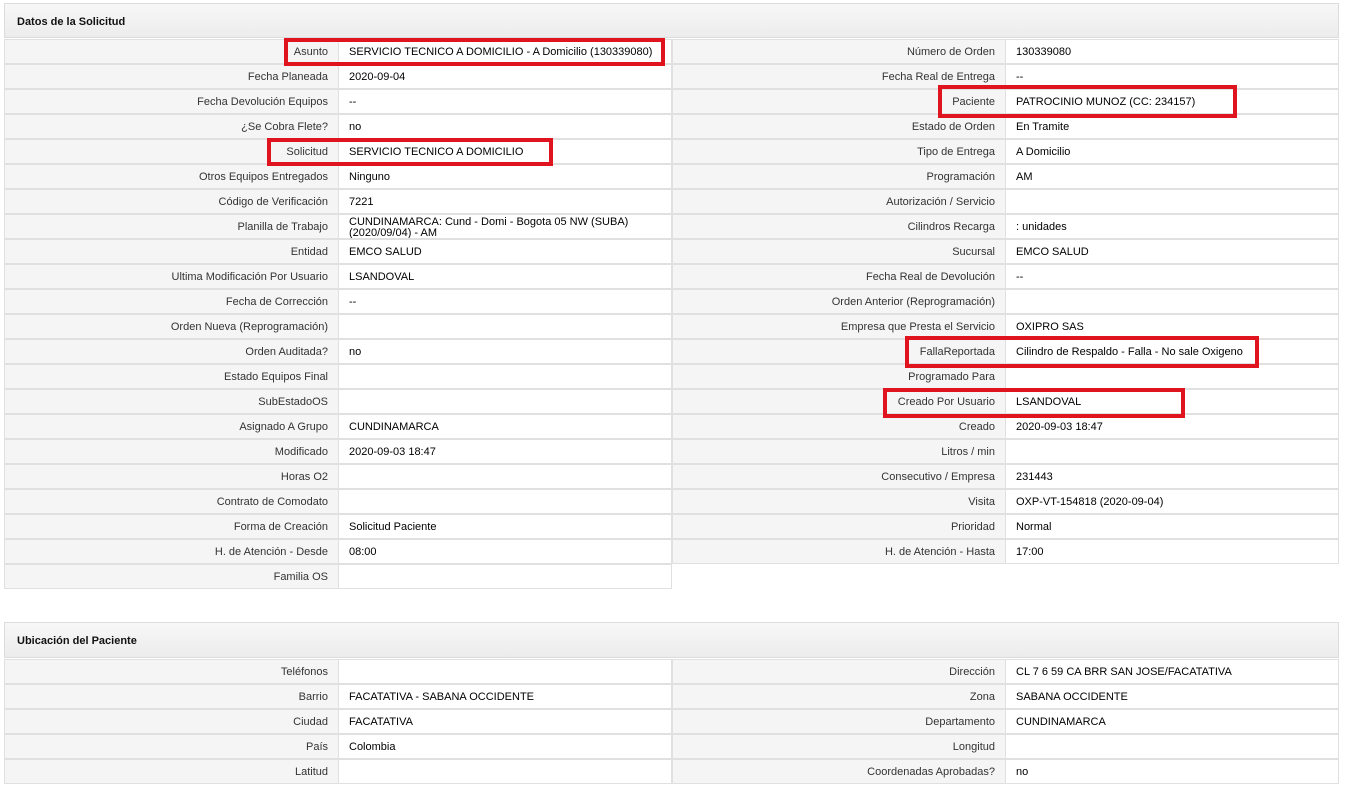 The width and height of the screenshot is (1349, 787). What do you see at coordinates (839, 696) in the screenshot?
I see `field-label: Zona` at bounding box center [839, 696].